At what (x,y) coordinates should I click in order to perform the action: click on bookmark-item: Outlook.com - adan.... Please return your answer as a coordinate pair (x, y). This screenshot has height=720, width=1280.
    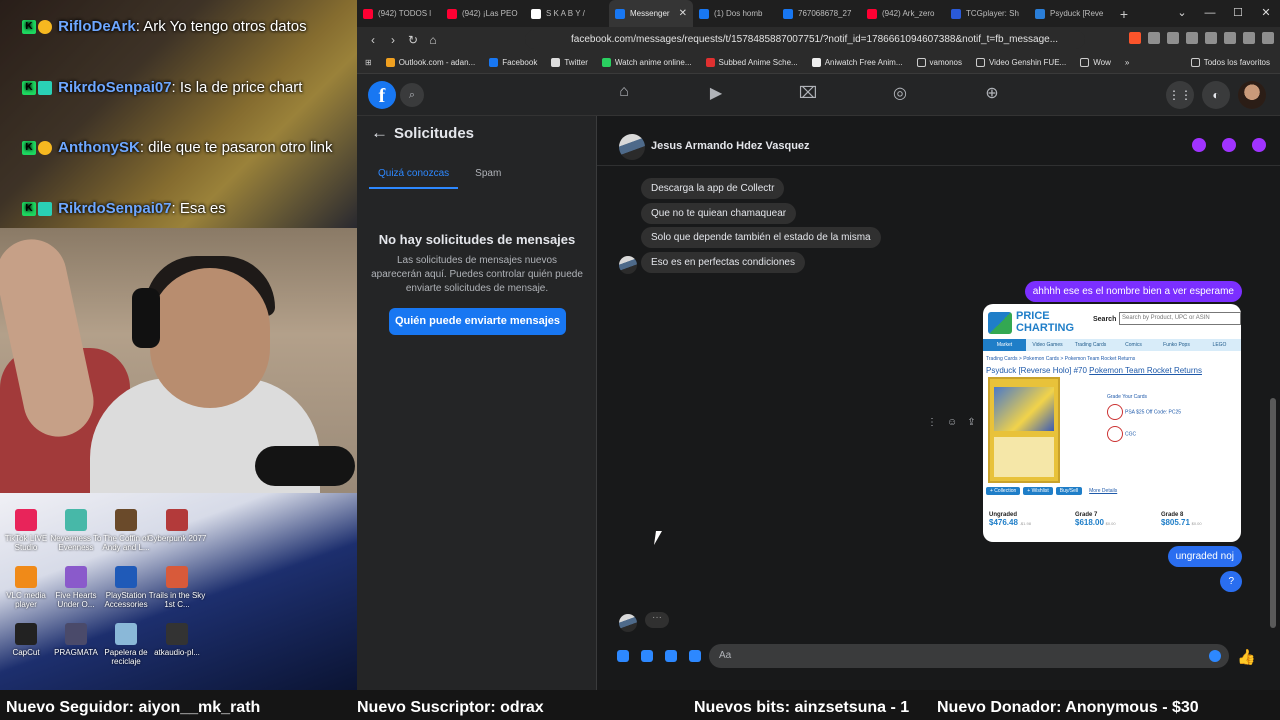
    Looking at the image, I should click on (430, 62).